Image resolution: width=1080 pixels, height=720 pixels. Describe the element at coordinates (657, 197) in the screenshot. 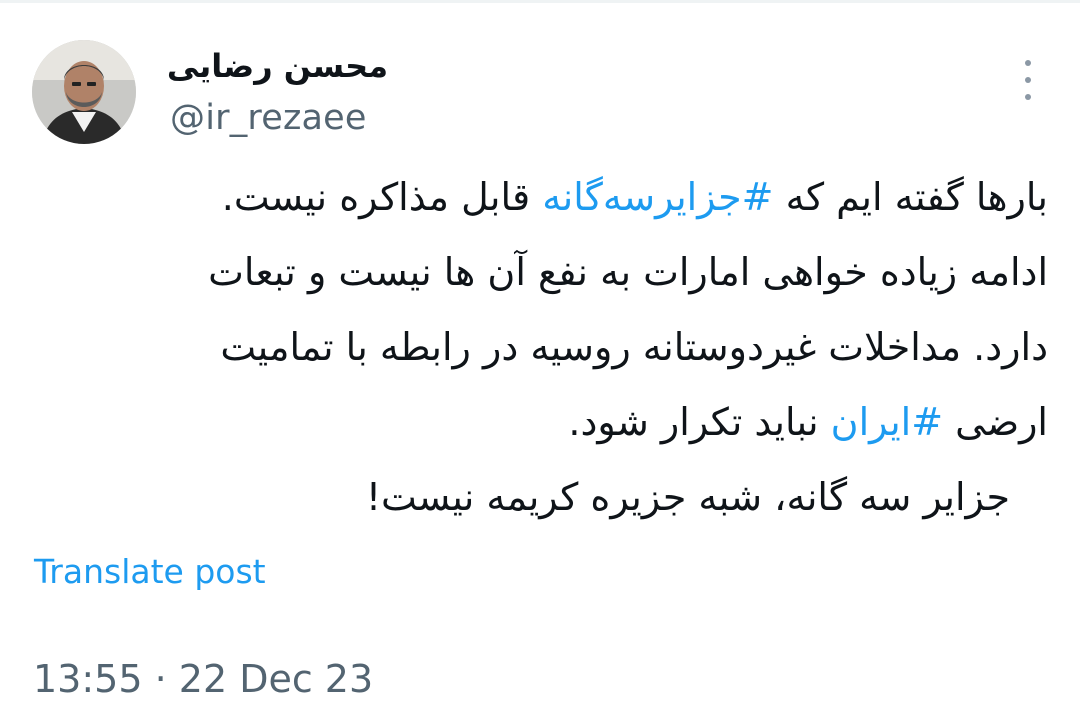

I see `hashtag-link: #جزایرسه‌گانه` at that location.